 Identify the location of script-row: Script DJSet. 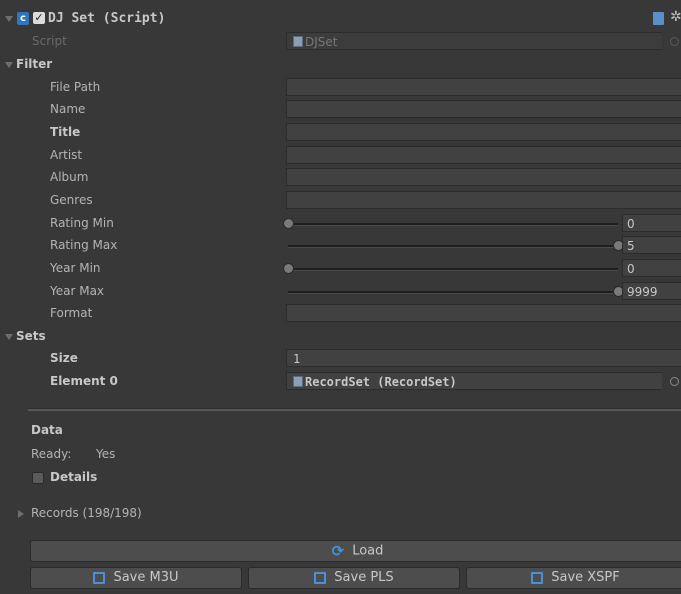
(340, 42).